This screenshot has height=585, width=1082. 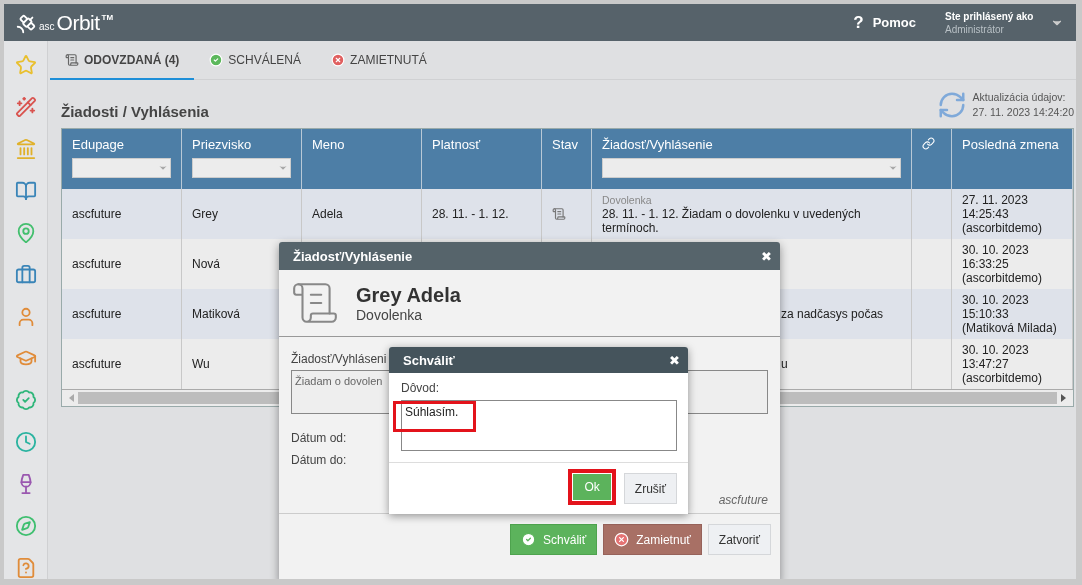 I want to click on ok-button: Ok, so click(x=592, y=487).